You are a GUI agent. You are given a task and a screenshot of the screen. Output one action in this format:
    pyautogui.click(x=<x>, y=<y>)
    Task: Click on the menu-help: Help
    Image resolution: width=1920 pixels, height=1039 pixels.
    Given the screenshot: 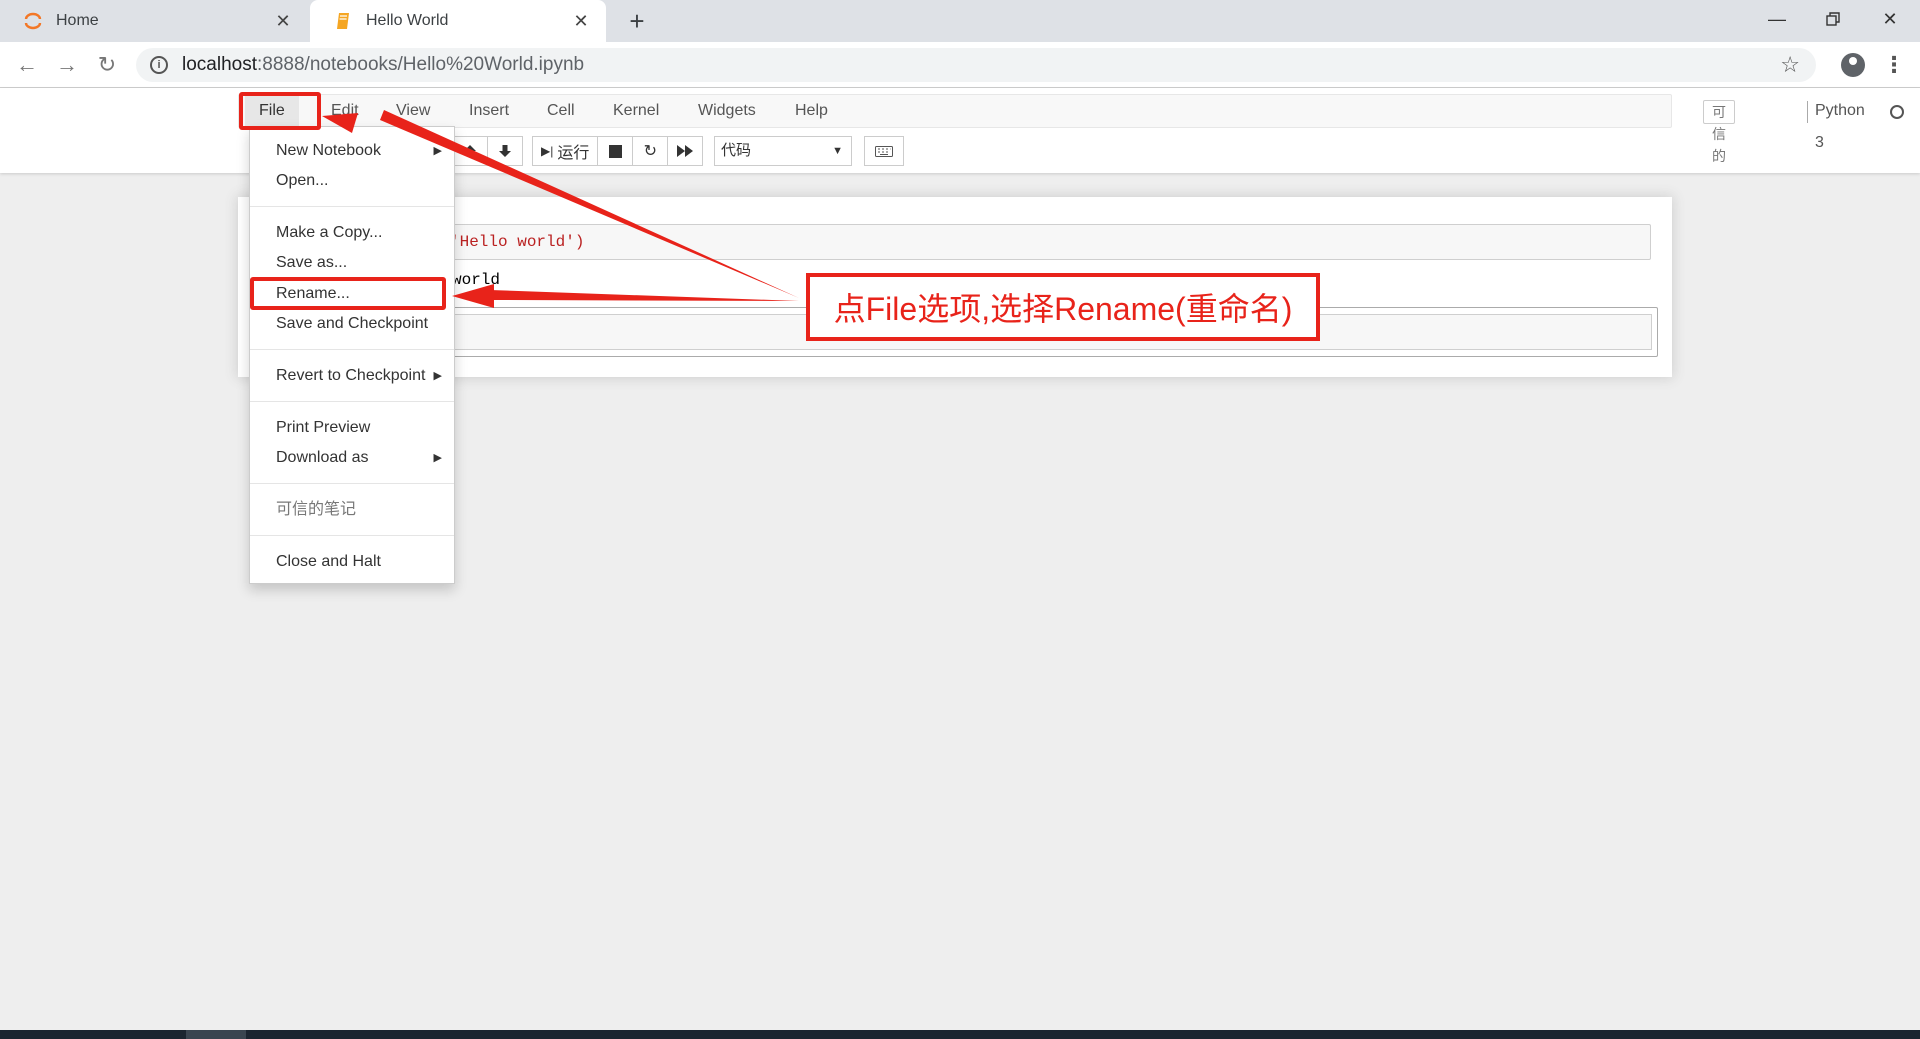 What is the action you would take?
    pyautogui.click(x=811, y=111)
    